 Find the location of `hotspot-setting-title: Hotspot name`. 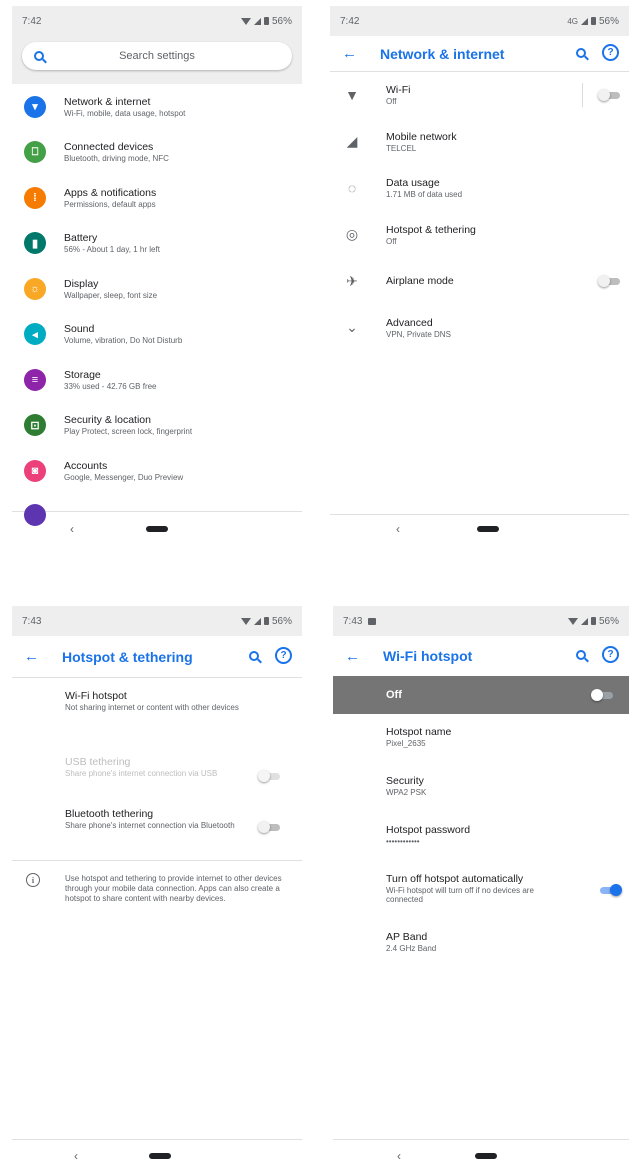

hotspot-setting-title: Hotspot name is located at coordinates (419, 732).